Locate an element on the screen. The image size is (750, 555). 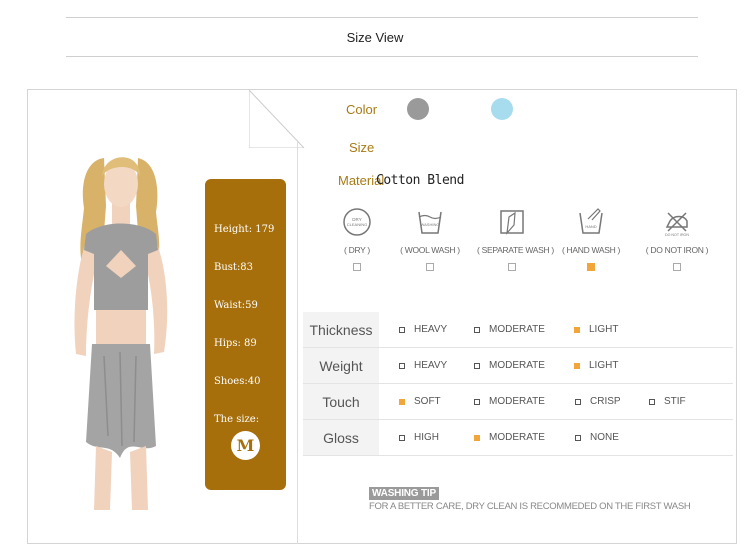
svg-text: WASHING is located at coordinates (430, 224).